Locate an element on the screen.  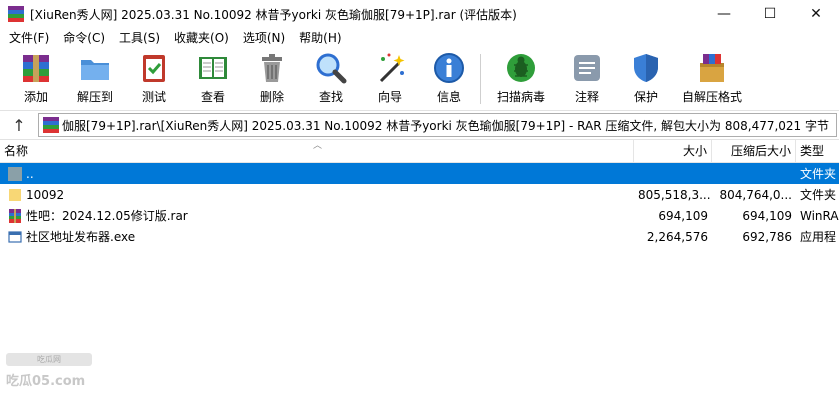
parent-folder-icon is located at coordinates (15, 173).